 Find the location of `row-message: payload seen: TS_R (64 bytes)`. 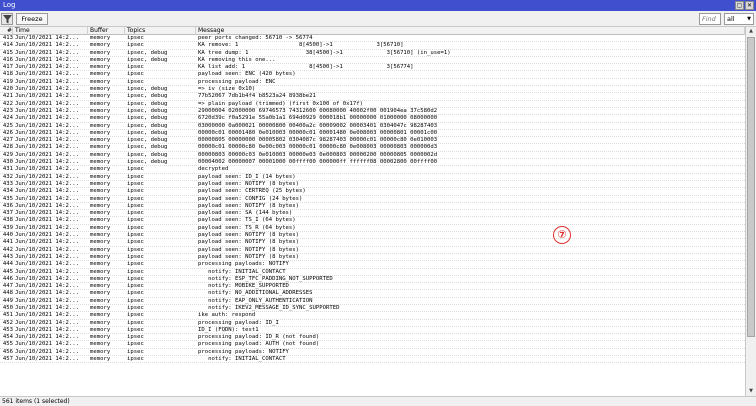

row-message: payload seen: TS_R (64 bytes) is located at coordinates (247, 227).